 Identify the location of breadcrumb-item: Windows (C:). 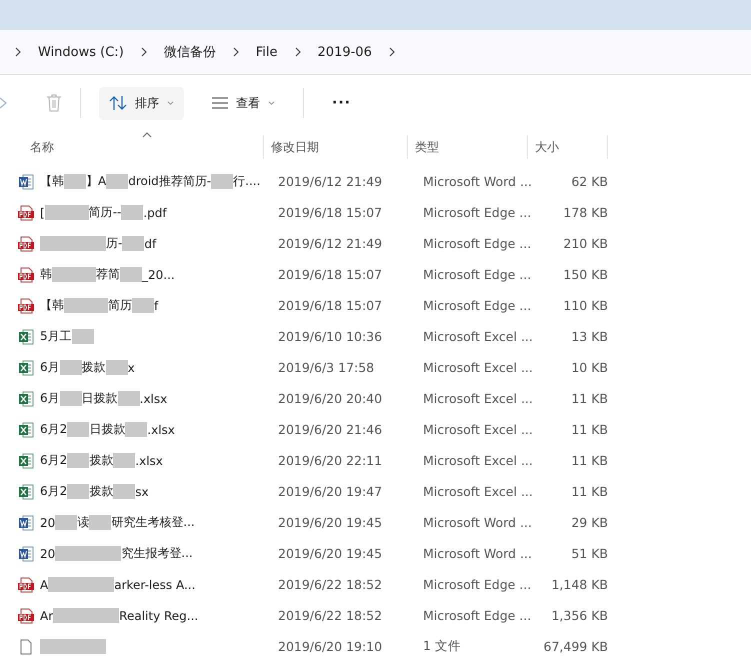
(81, 52).